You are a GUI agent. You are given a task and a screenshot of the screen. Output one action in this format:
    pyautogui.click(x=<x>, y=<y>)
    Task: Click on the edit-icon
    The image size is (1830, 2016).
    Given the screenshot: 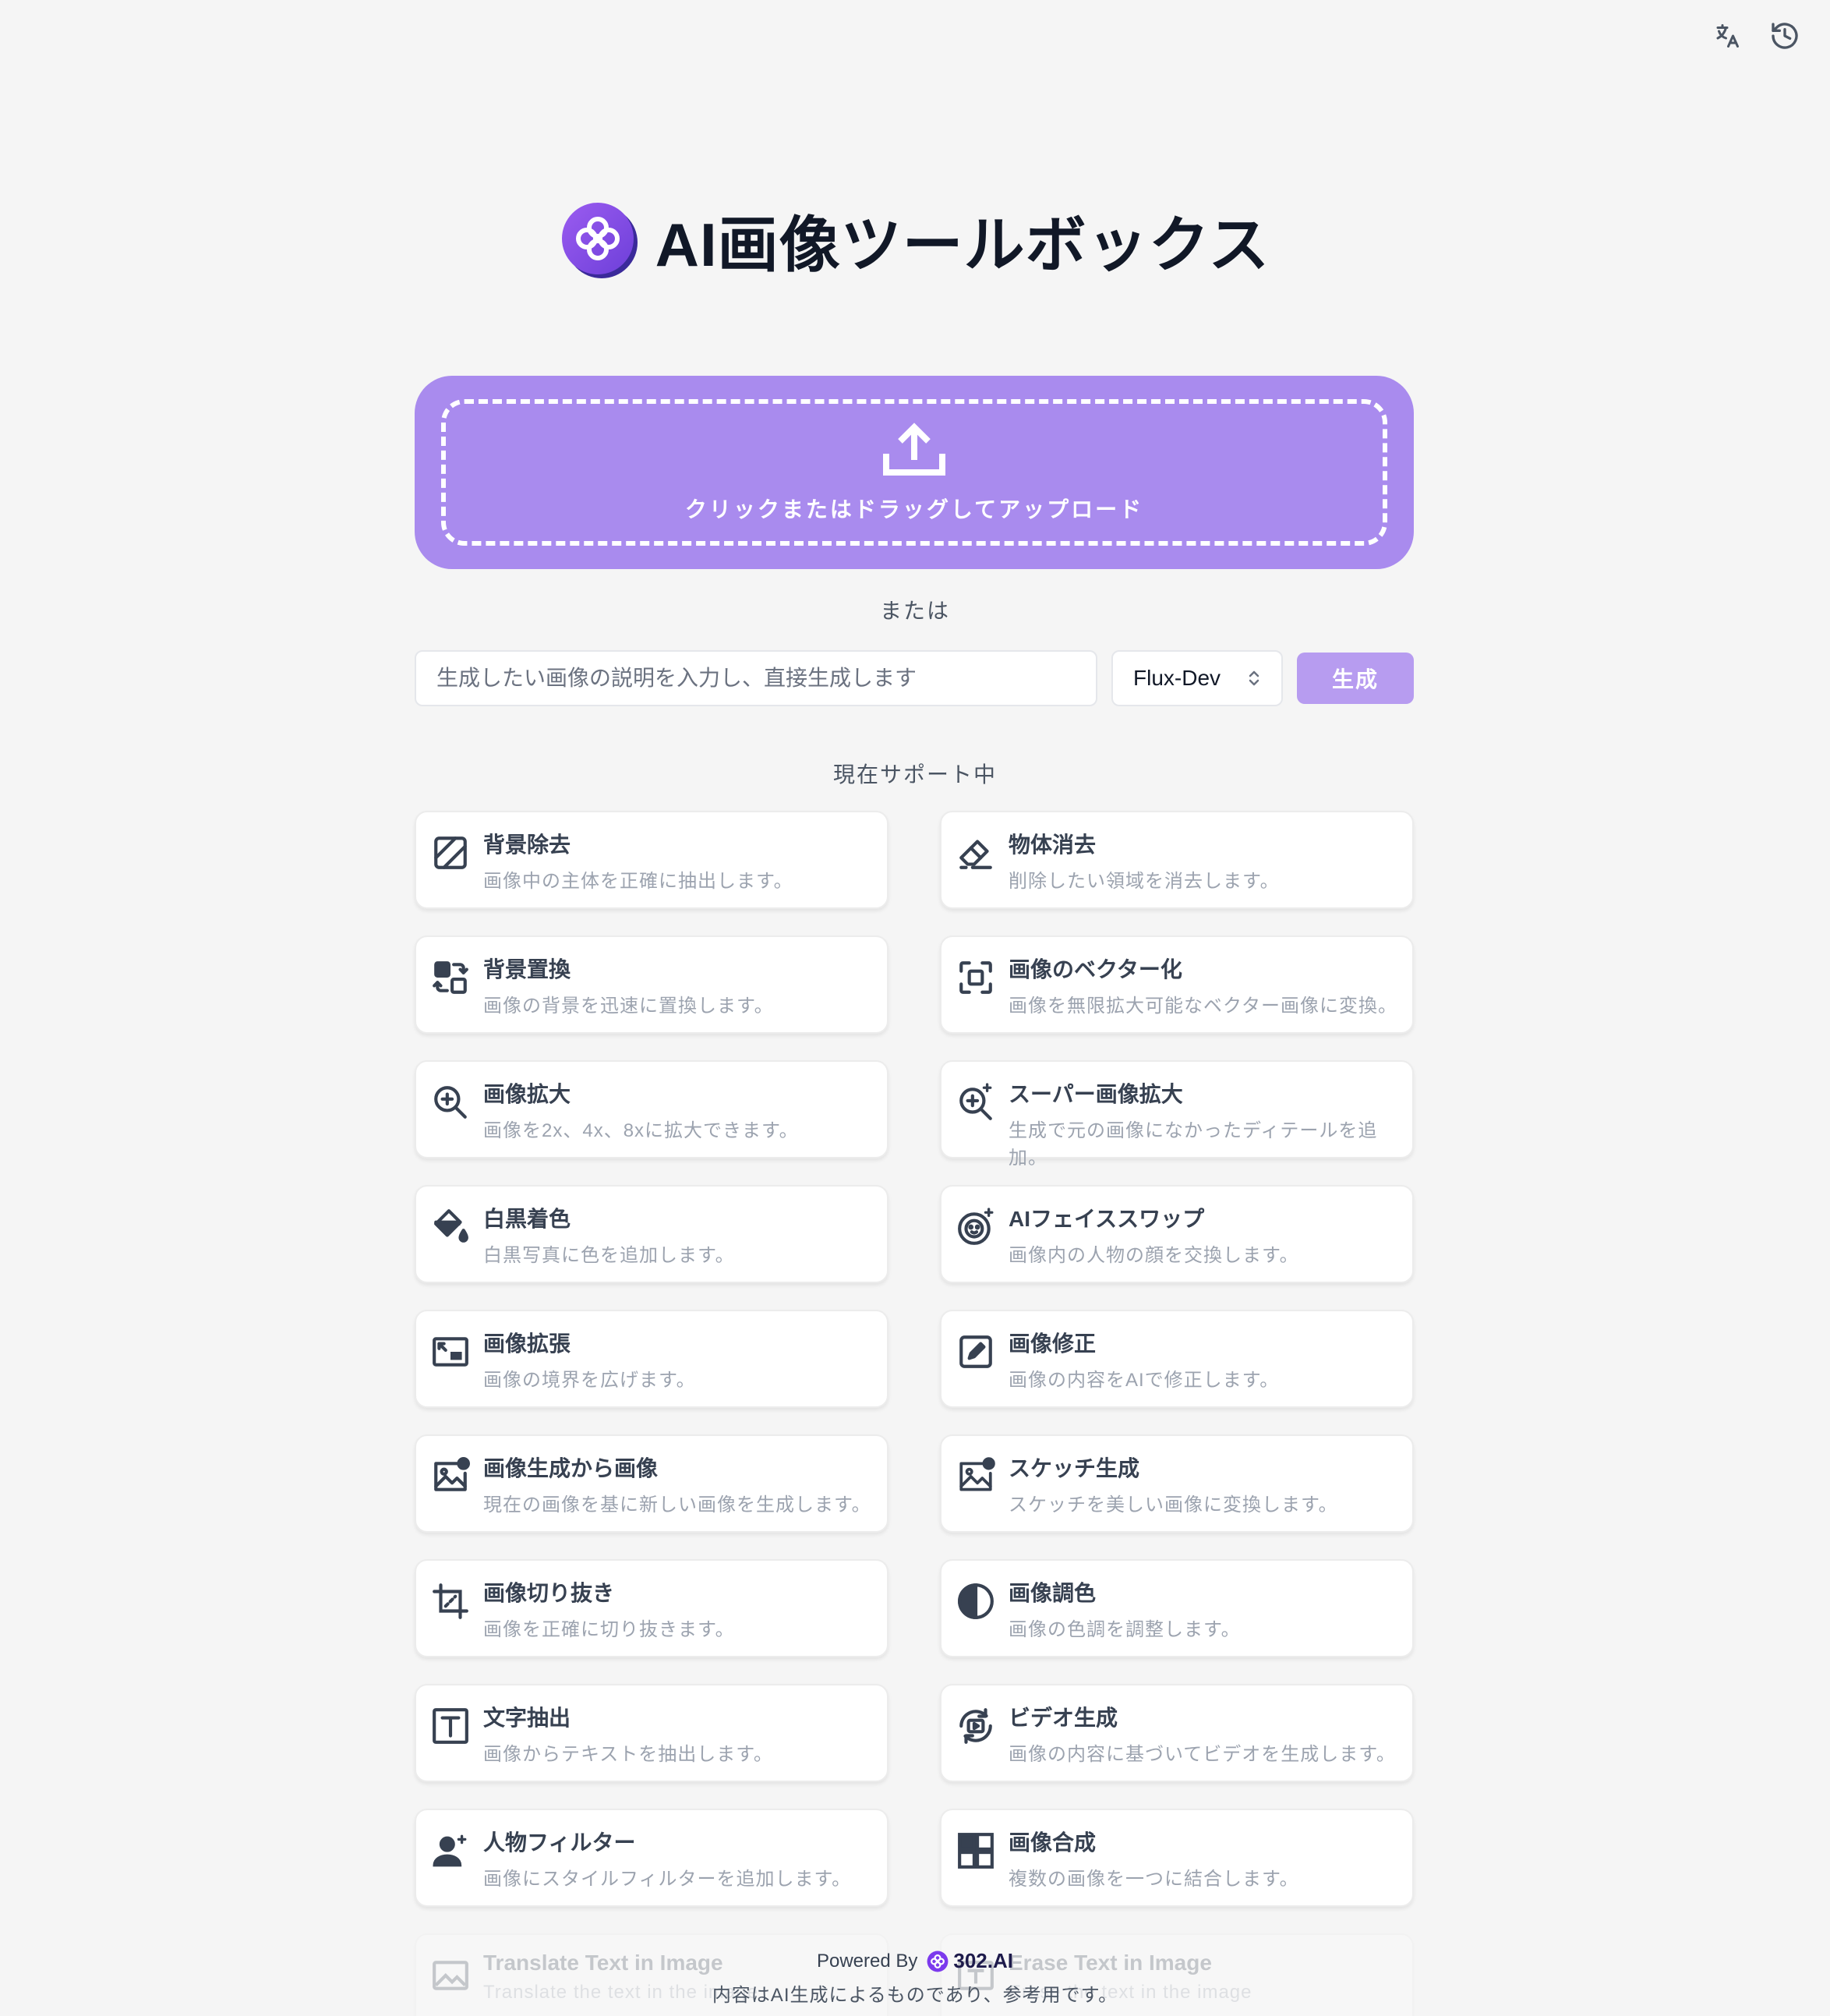 What is the action you would take?
    pyautogui.click(x=976, y=1352)
    